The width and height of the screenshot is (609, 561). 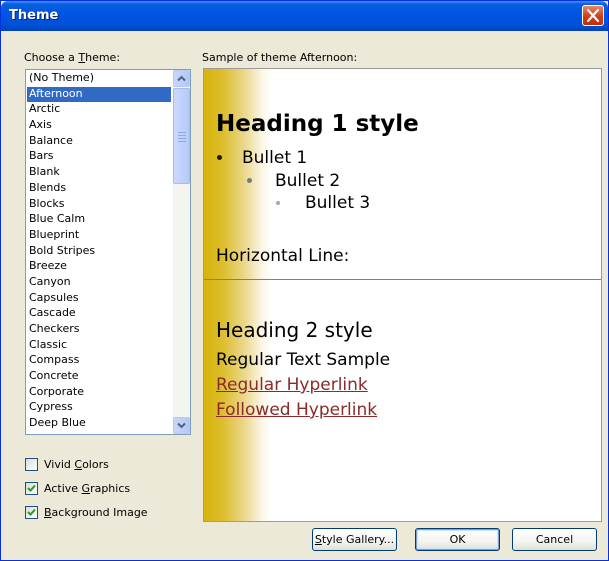 What do you see at coordinates (99, 283) in the screenshot?
I see `list-item: Canyon` at bounding box center [99, 283].